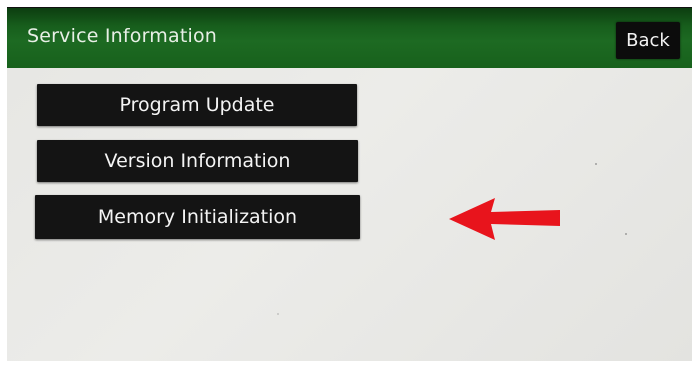 The height and width of the screenshot is (366, 692). Describe the element at coordinates (122, 36) in the screenshot. I see `page-title: Service Information` at that location.